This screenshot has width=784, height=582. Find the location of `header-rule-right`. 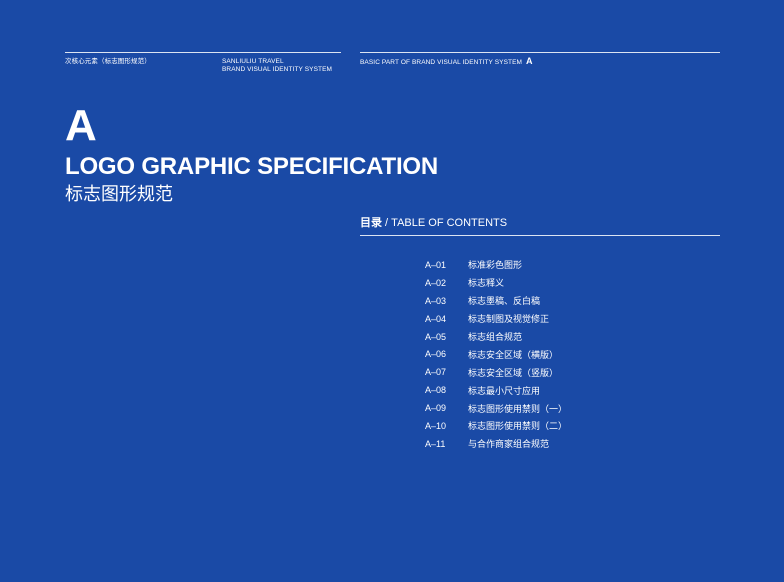

header-rule-right is located at coordinates (540, 52).